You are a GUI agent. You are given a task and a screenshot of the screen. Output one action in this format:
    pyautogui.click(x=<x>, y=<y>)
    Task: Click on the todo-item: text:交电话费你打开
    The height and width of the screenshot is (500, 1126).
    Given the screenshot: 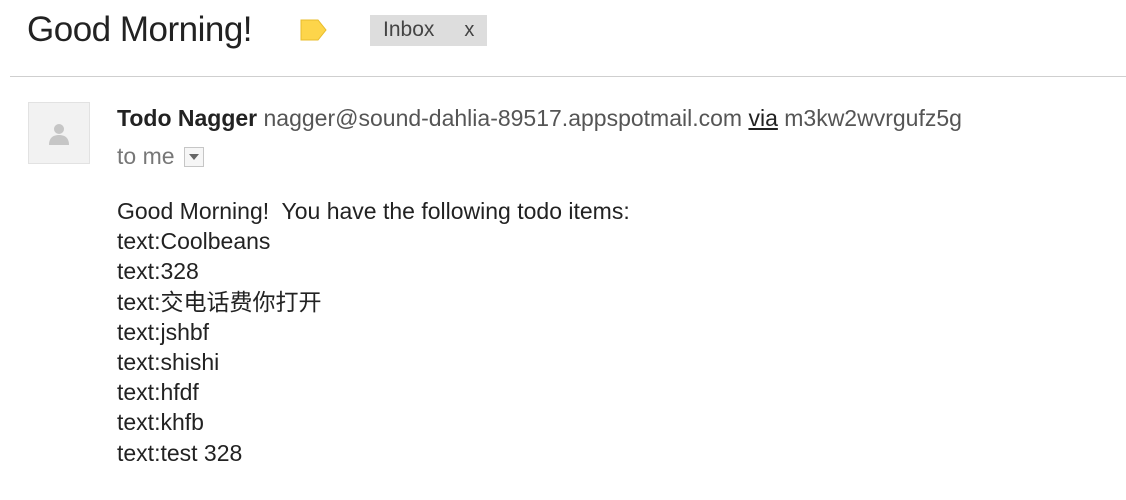 What is the action you would take?
    pyautogui.click(x=219, y=301)
    